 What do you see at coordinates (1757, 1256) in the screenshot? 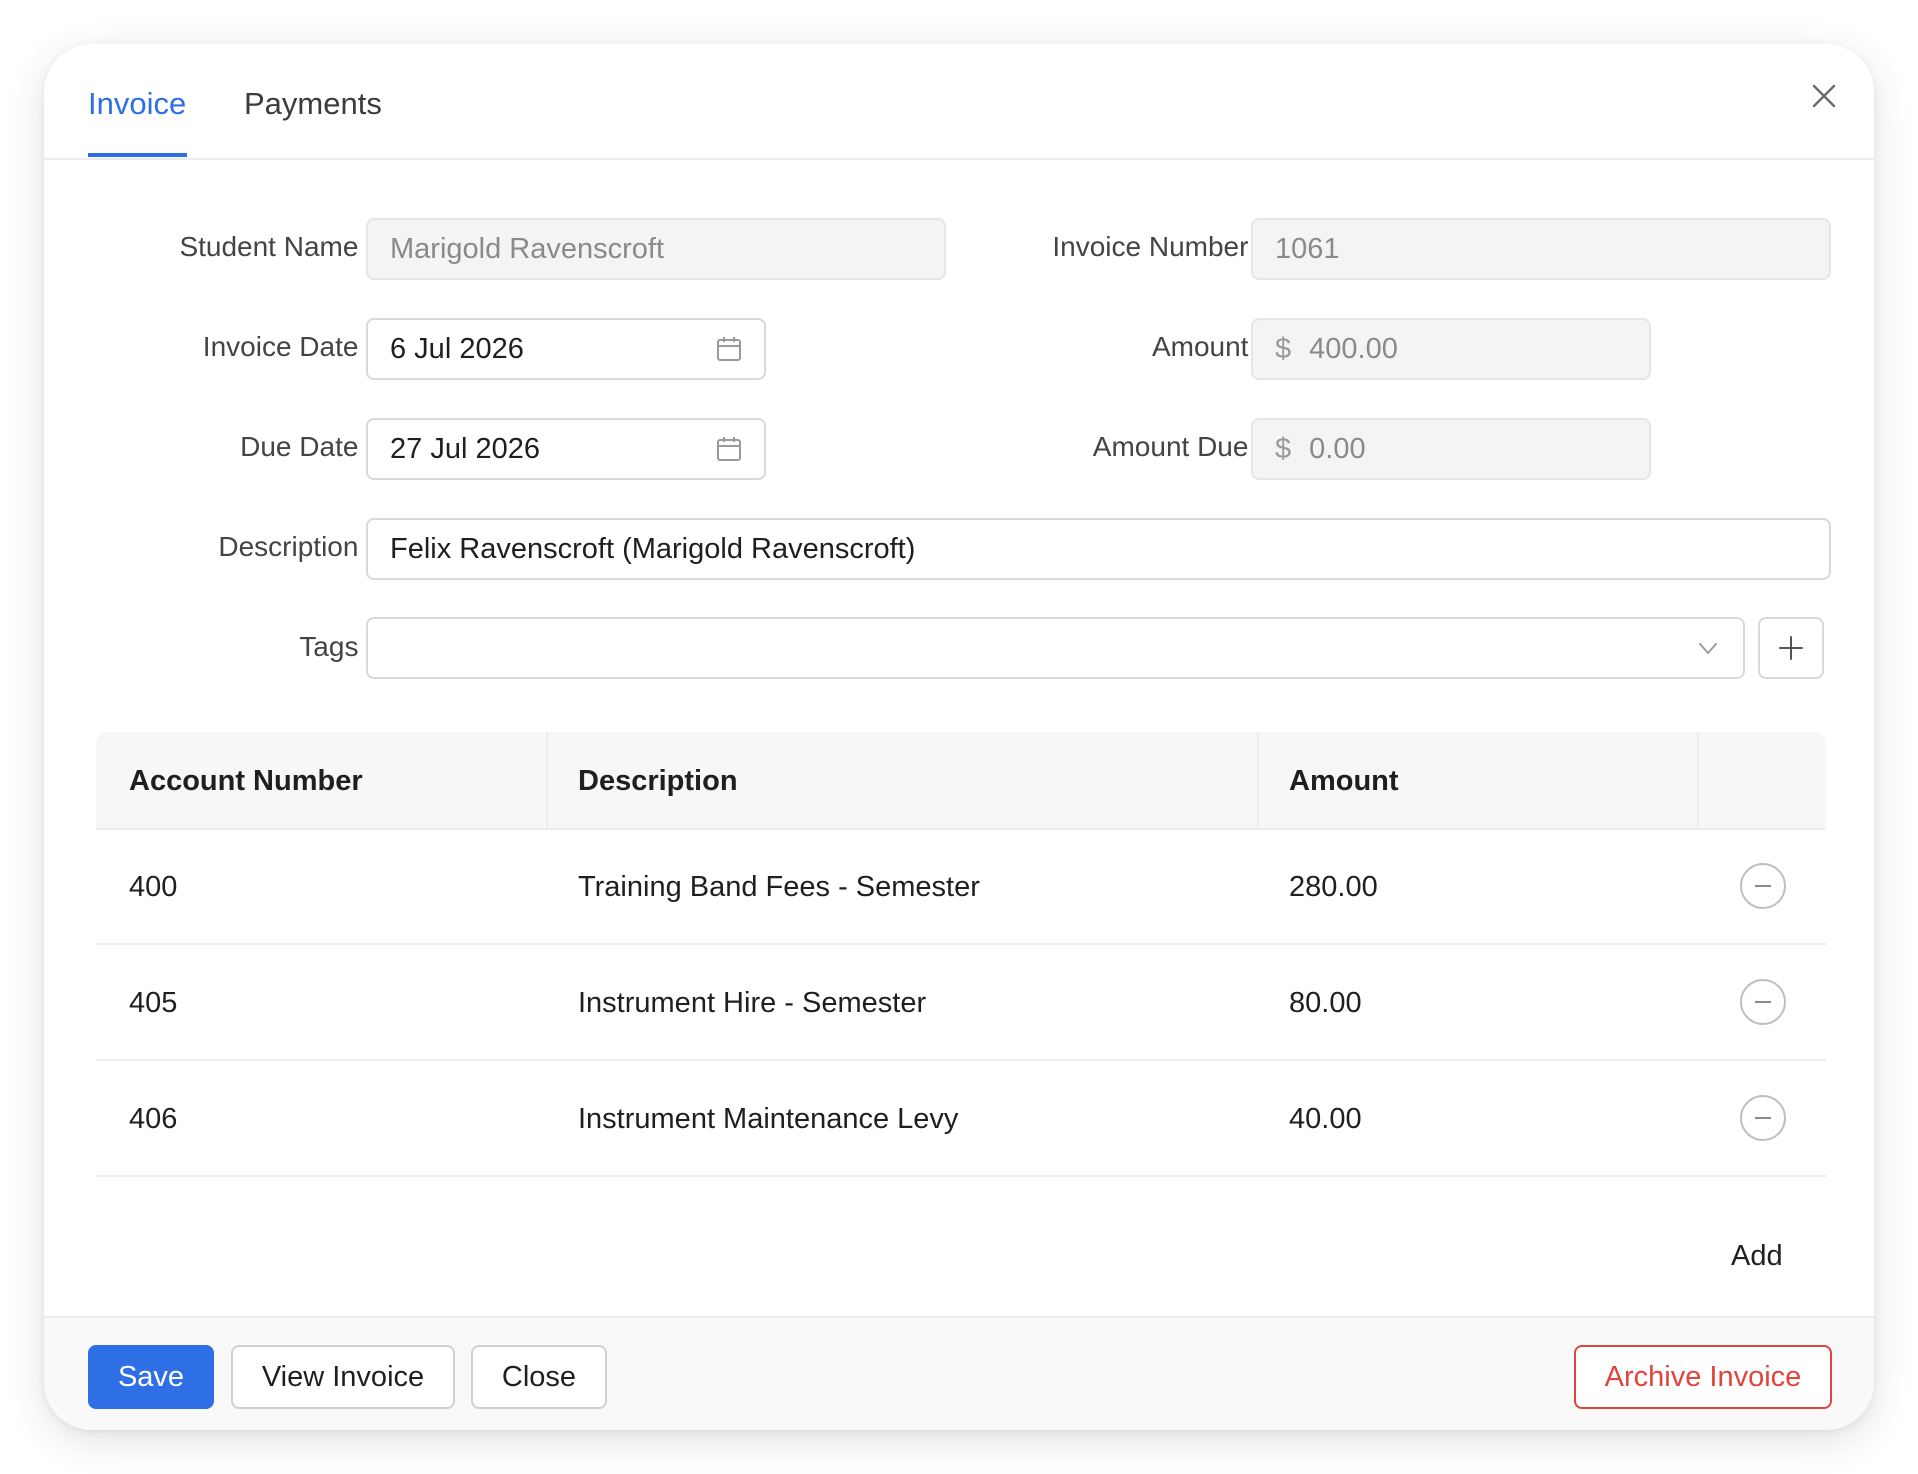
I see `add-line-link: Add` at bounding box center [1757, 1256].